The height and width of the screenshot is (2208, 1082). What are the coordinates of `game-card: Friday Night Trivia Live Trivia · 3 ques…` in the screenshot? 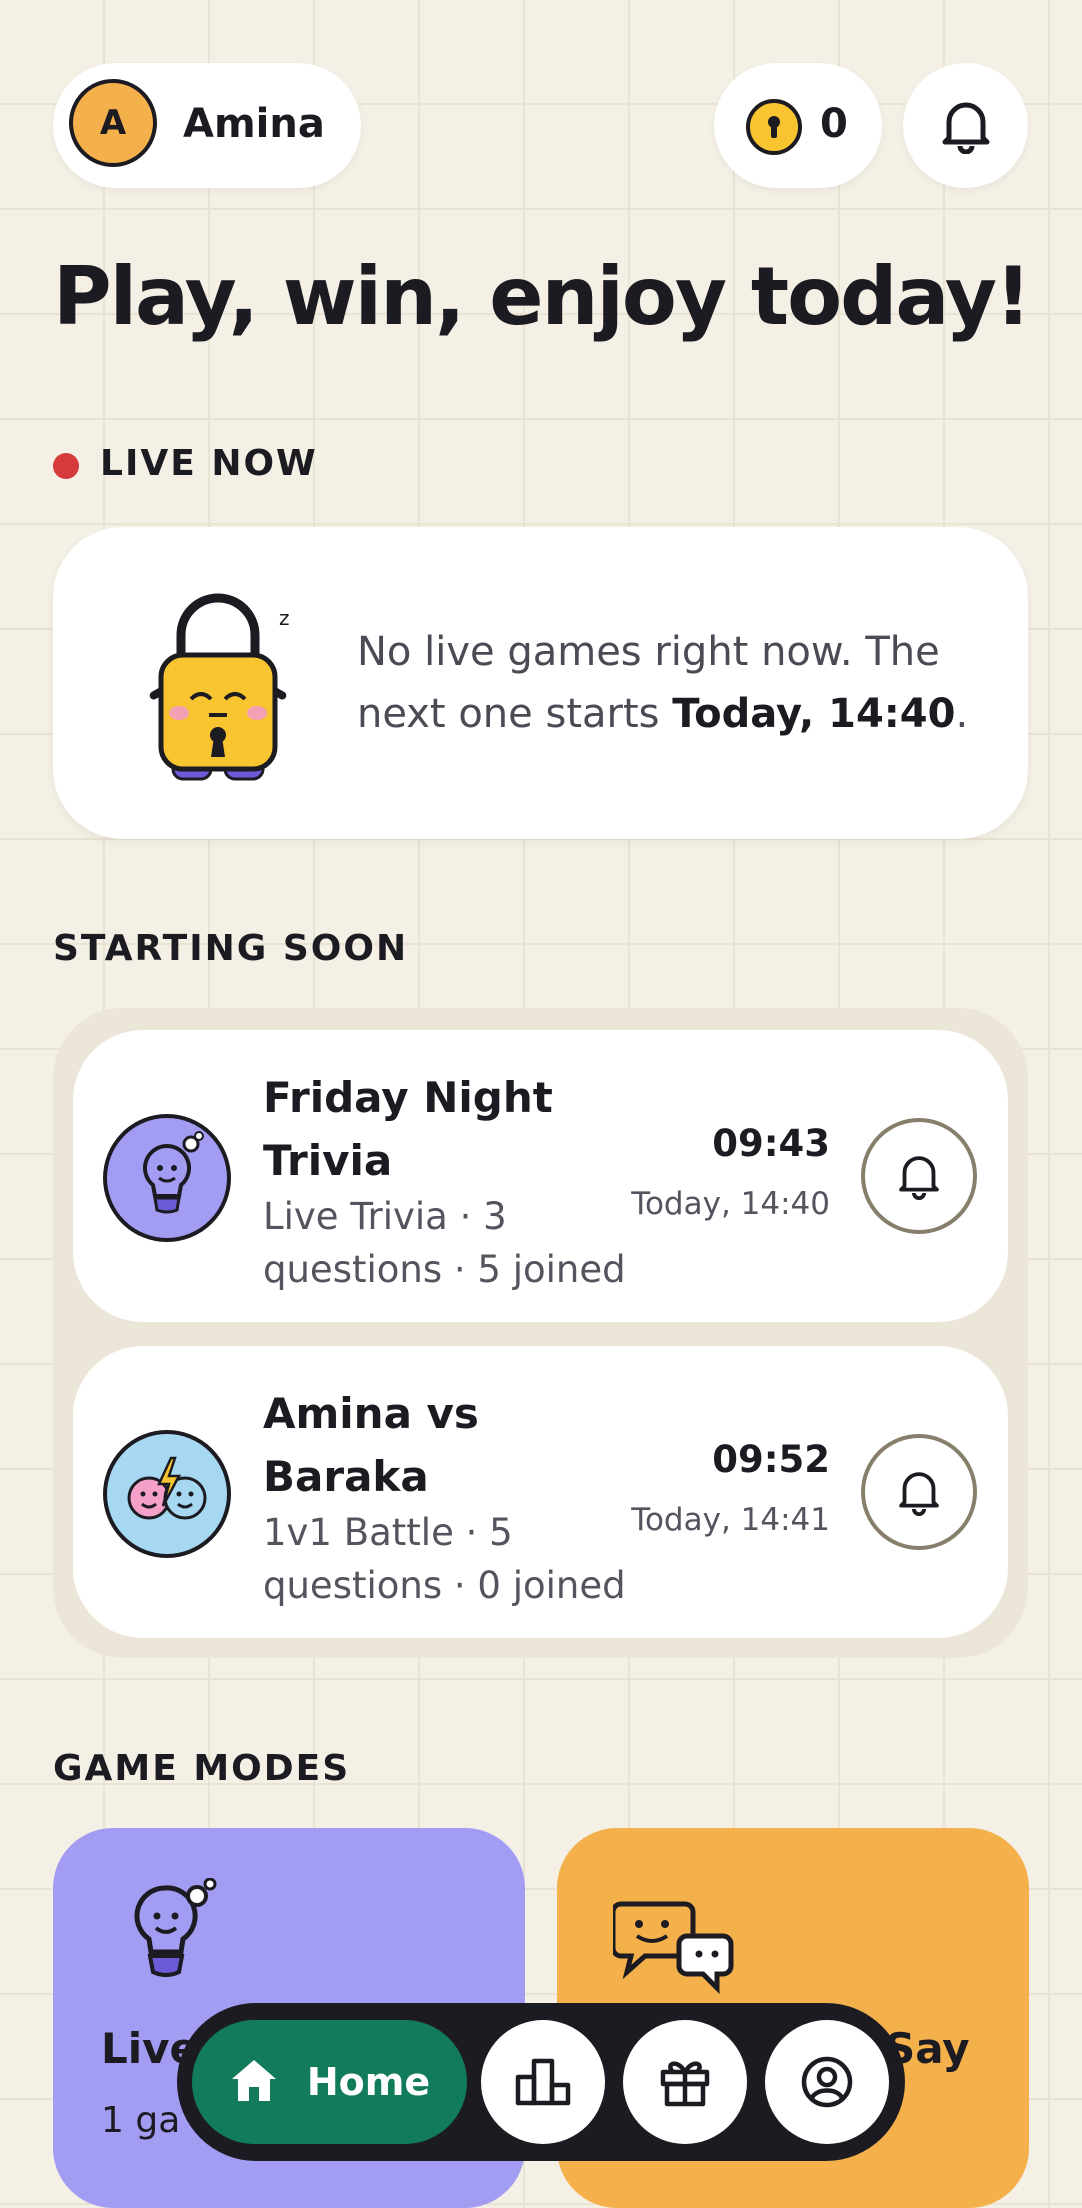 It's located at (540, 1176).